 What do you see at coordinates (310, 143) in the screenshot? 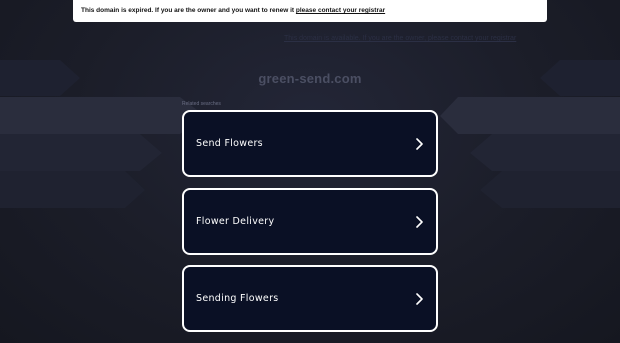
I see `result-send-flowers: Send Flowers` at bounding box center [310, 143].